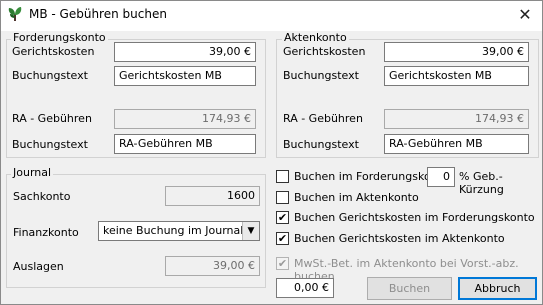  I want to click on opt-gk-aktenkonto-checkbox: ✔, so click(282, 238).